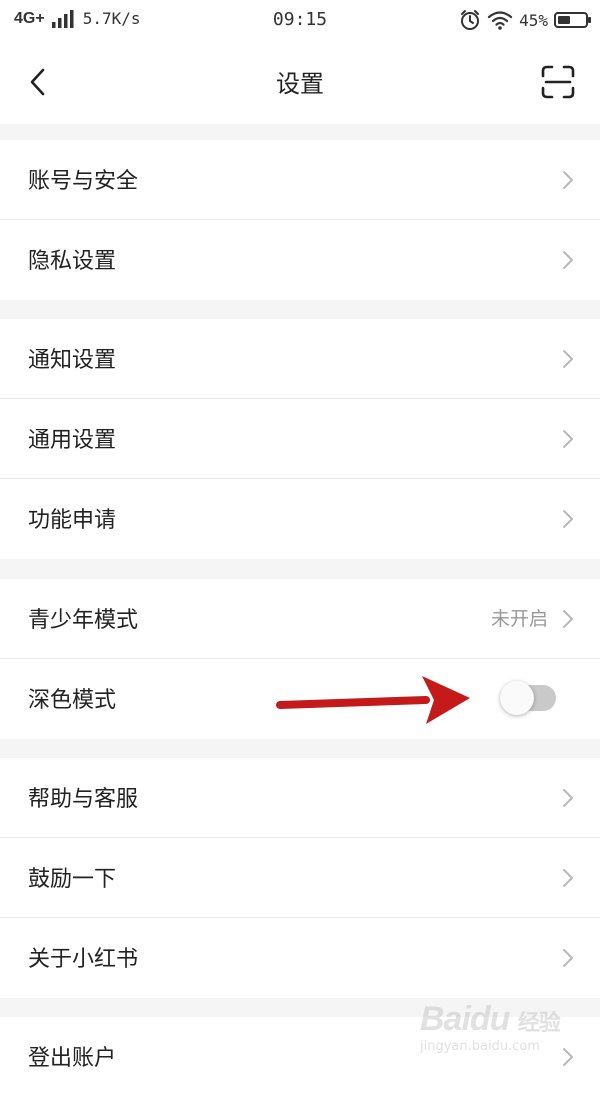  Describe the element at coordinates (300, 619) in the screenshot. I see `row-teen-mode: 青少年模式 未开启` at that location.